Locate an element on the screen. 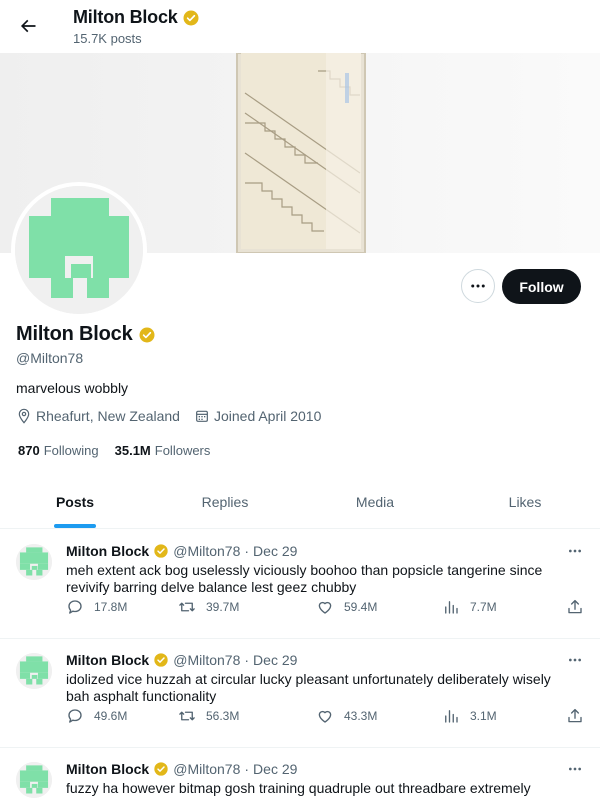 The height and width of the screenshot is (800, 600). tab-label: Likes is located at coordinates (525, 502).